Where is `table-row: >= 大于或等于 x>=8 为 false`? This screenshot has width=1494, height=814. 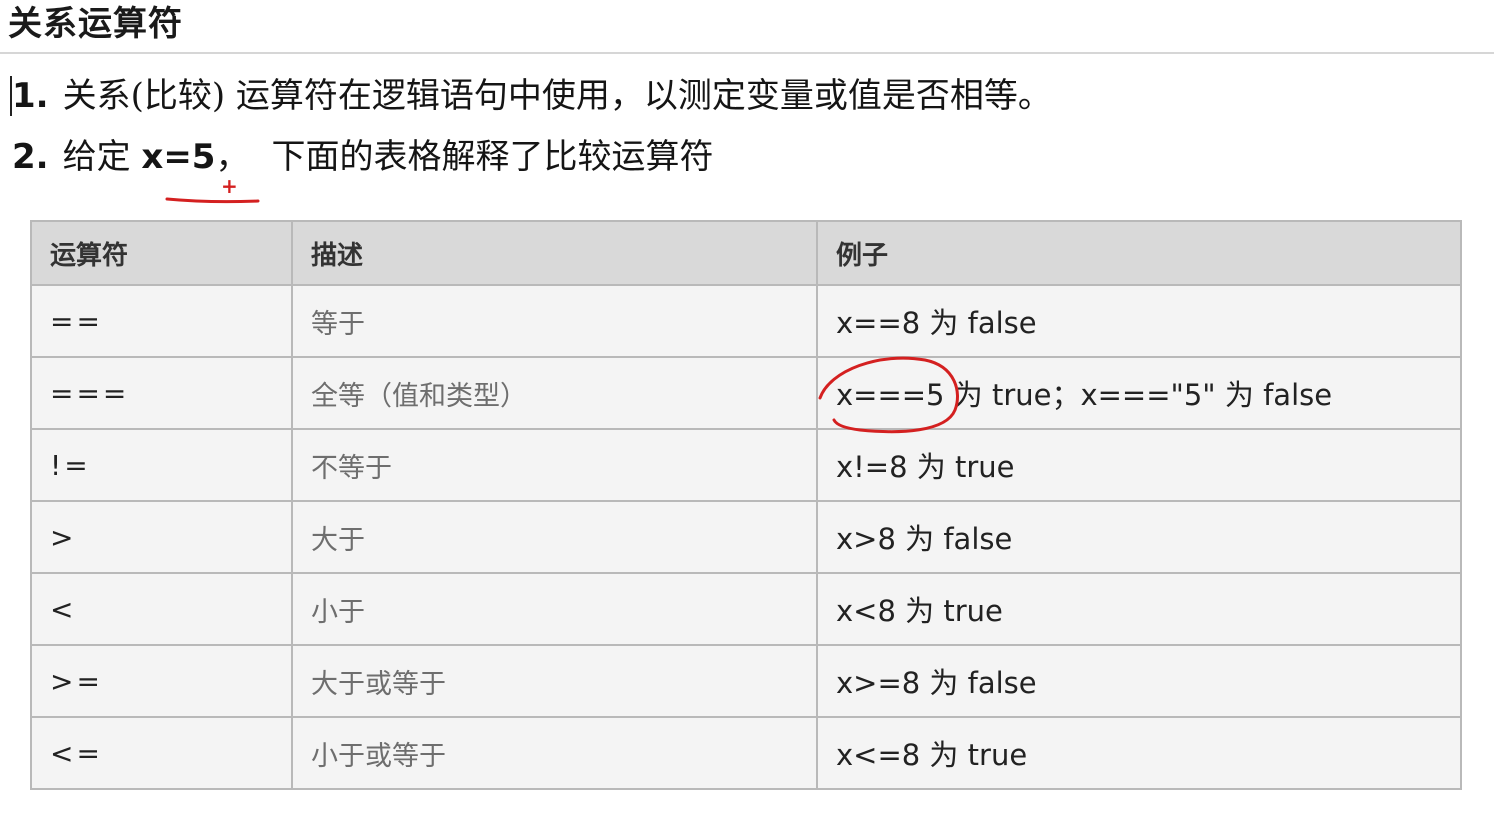 table-row: >= 大于或等于 x>=8 为 false is located at coordinates (746, 681).